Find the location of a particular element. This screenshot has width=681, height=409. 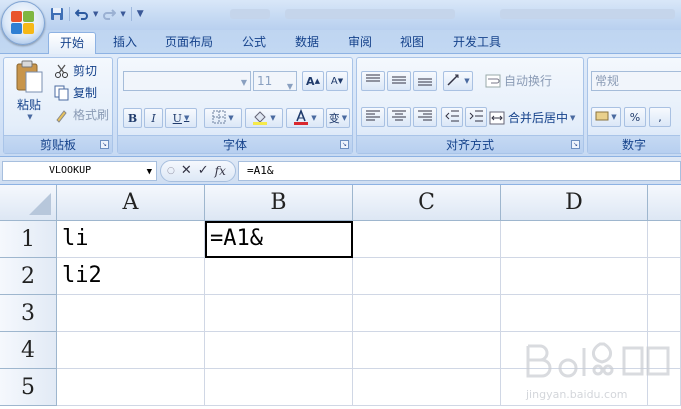

column-header-b: B is located at coordinates (279, 203).